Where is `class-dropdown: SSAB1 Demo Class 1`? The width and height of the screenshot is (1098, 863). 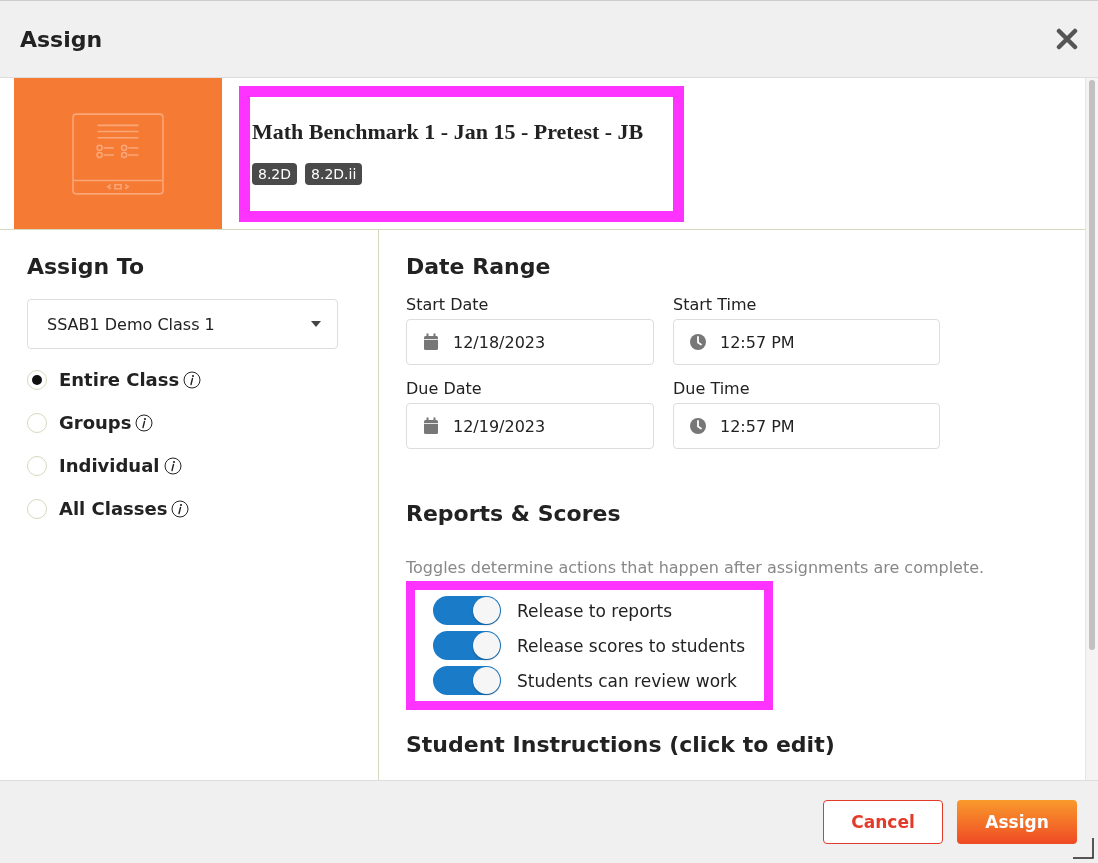 class-dropdown: SSAB1 Demo Class 1 is located at coordinates (182, 324).